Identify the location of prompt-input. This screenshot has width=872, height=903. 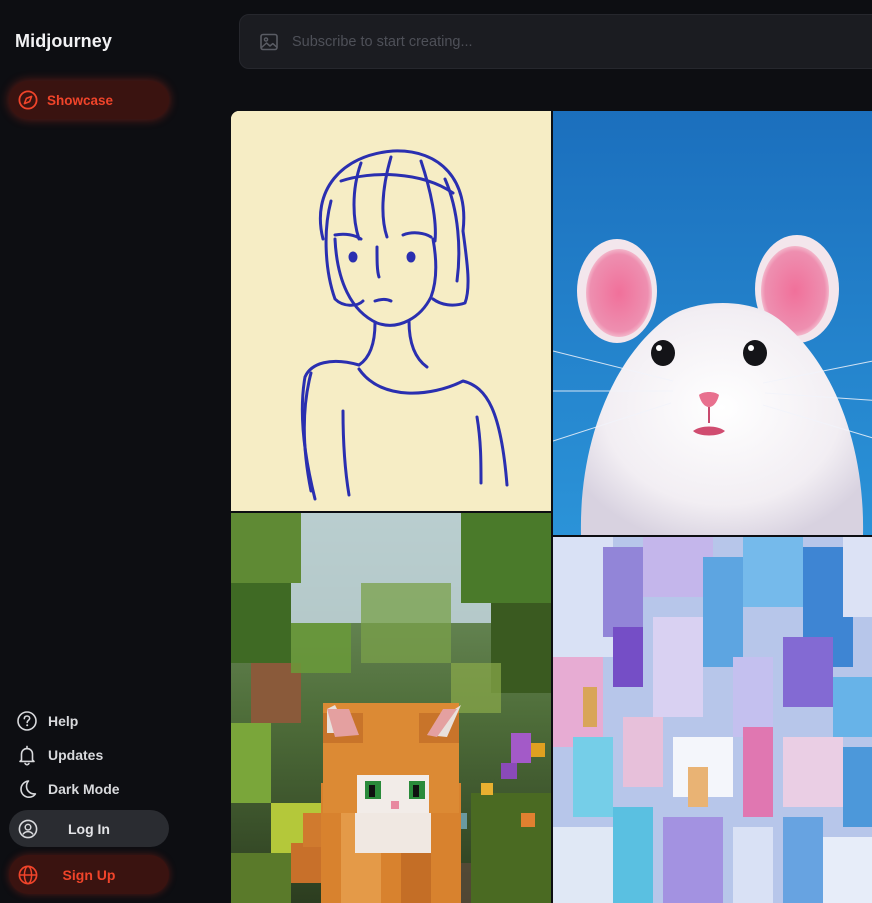
(572, 41).